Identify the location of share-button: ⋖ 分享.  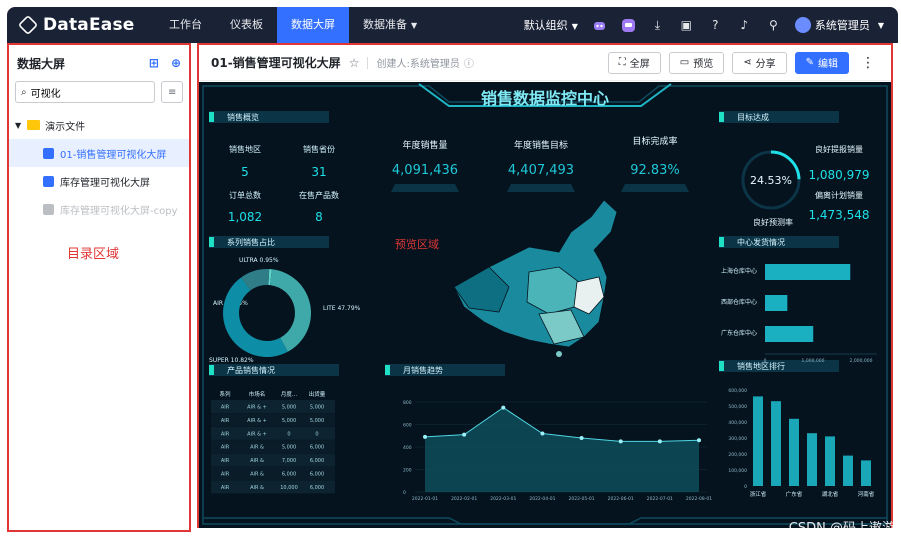
(759, 62).